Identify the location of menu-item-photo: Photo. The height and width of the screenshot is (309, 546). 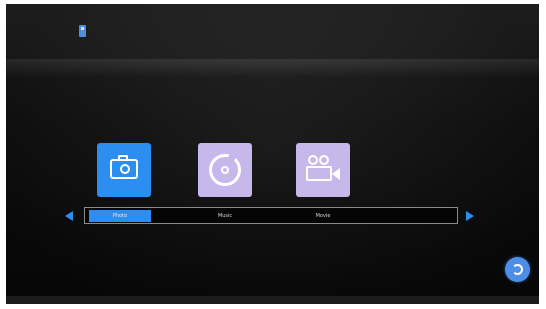
(120, 216).